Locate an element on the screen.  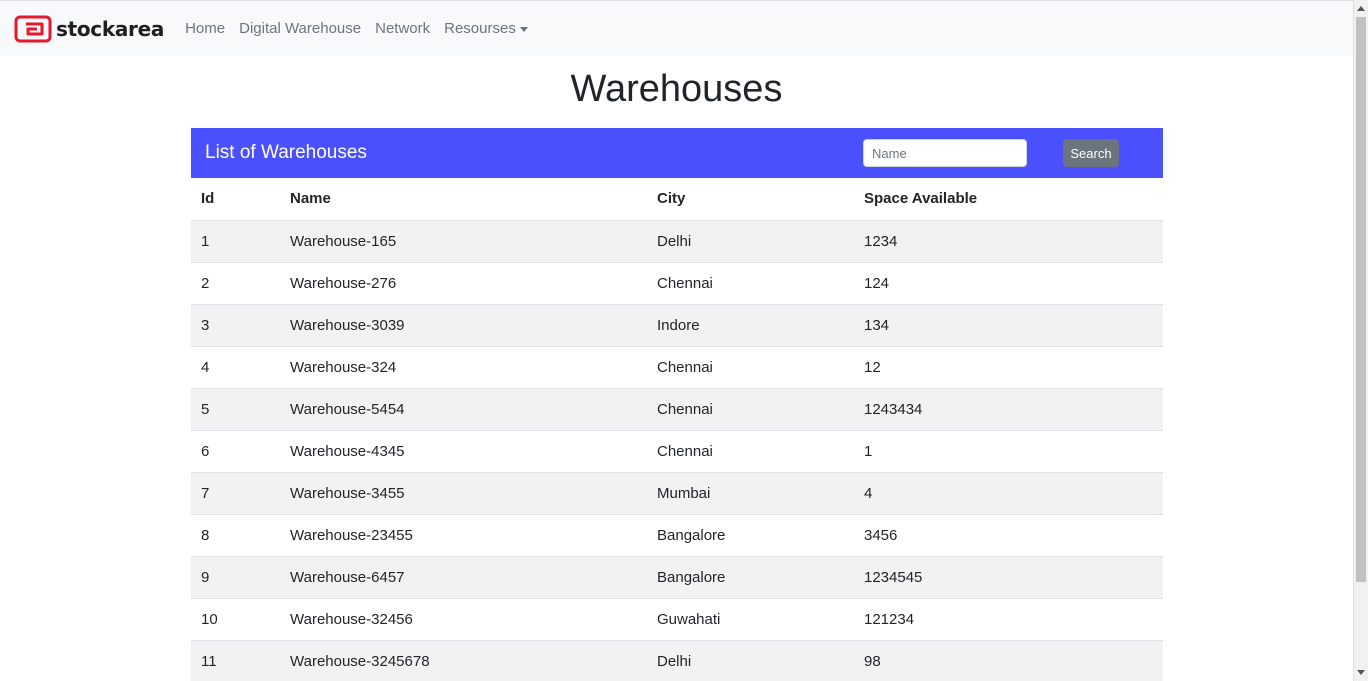
cell-id: 9 is located at coordinates (235, 576).